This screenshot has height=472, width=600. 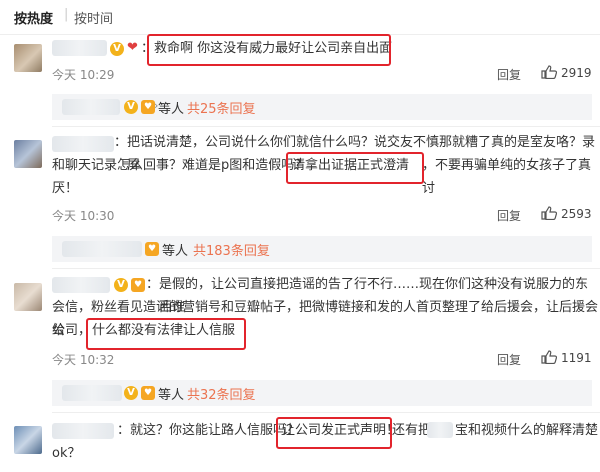 What do you see at coordinates (83, 216) in the screenshot?
I see `comment-time: 今天 10:30` at bounding box center [83, 216].